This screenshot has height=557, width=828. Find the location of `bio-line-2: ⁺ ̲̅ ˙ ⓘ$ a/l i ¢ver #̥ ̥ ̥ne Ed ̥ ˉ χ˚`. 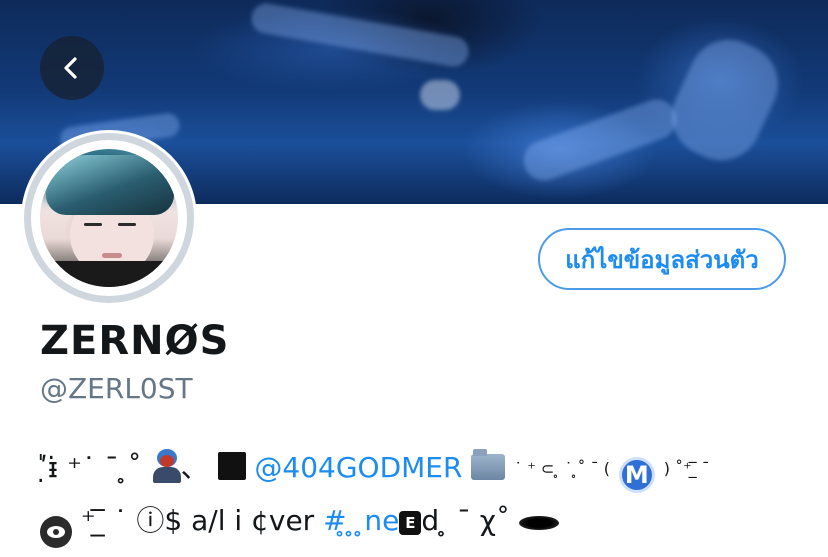

bio-line-2: ⁺ ̲̅ ˙ ⓘ$ a/l i ¢ver #̥ ̥ ̥ne Ed ̥ ˉ χ˚ is located at coordinates (420, 521).